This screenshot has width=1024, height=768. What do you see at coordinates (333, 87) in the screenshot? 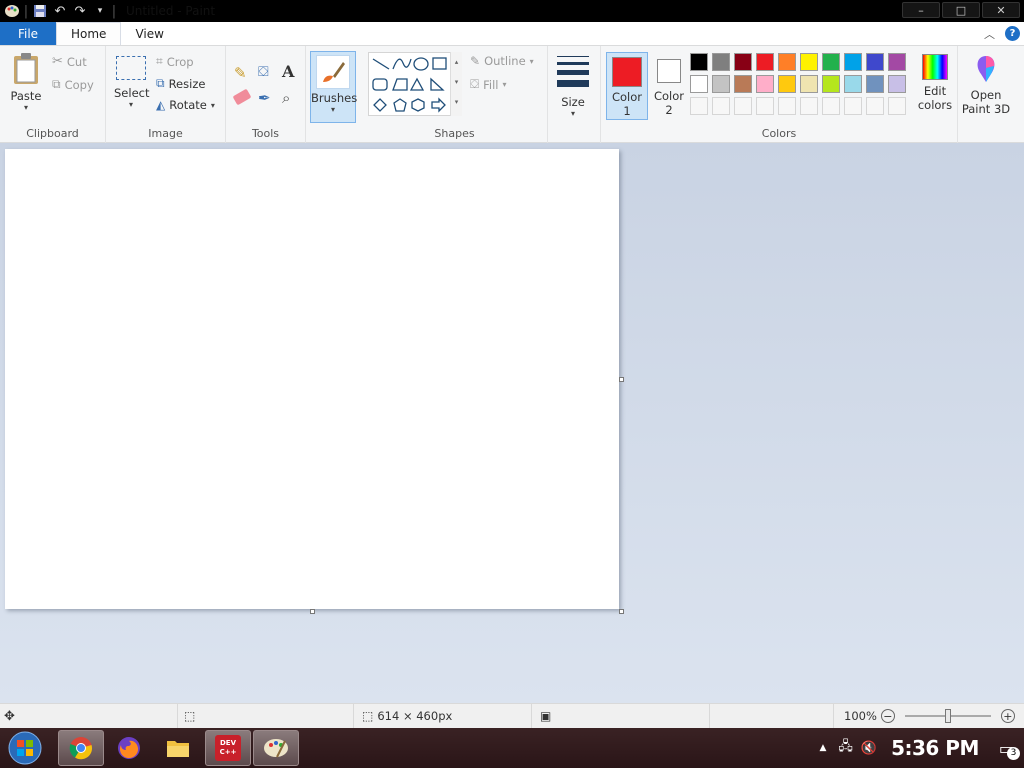
I see `brushes-button: Brushes ▾` at bounding box center [333, 87].